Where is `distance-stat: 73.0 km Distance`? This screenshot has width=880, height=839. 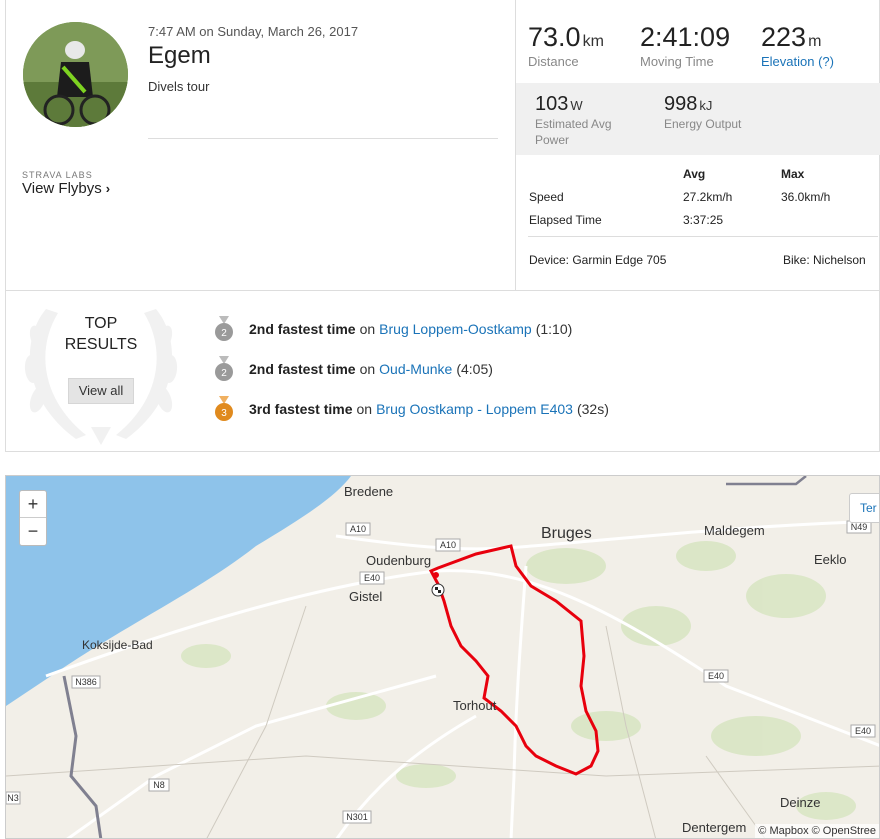
distance-stat: 73.0 km Distance is located at coordinates (566, 45).